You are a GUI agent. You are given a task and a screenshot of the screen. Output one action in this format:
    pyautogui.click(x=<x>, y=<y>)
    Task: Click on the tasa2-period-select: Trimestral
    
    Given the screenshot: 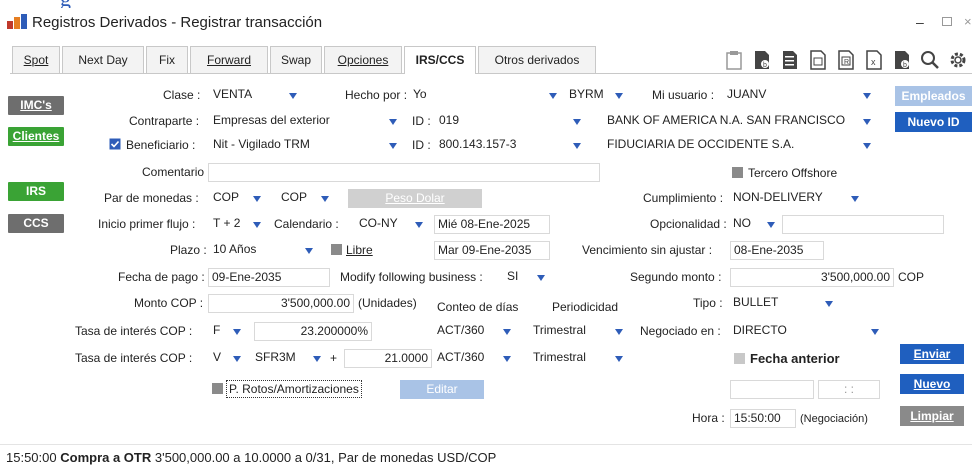 What is the action you would take?
    pyautogui.click(x=566, y=358)
    